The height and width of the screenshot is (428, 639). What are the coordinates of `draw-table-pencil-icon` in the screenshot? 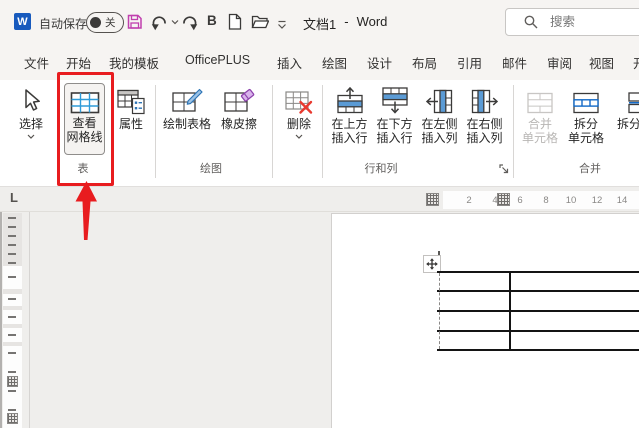 It's located at (187, 100).